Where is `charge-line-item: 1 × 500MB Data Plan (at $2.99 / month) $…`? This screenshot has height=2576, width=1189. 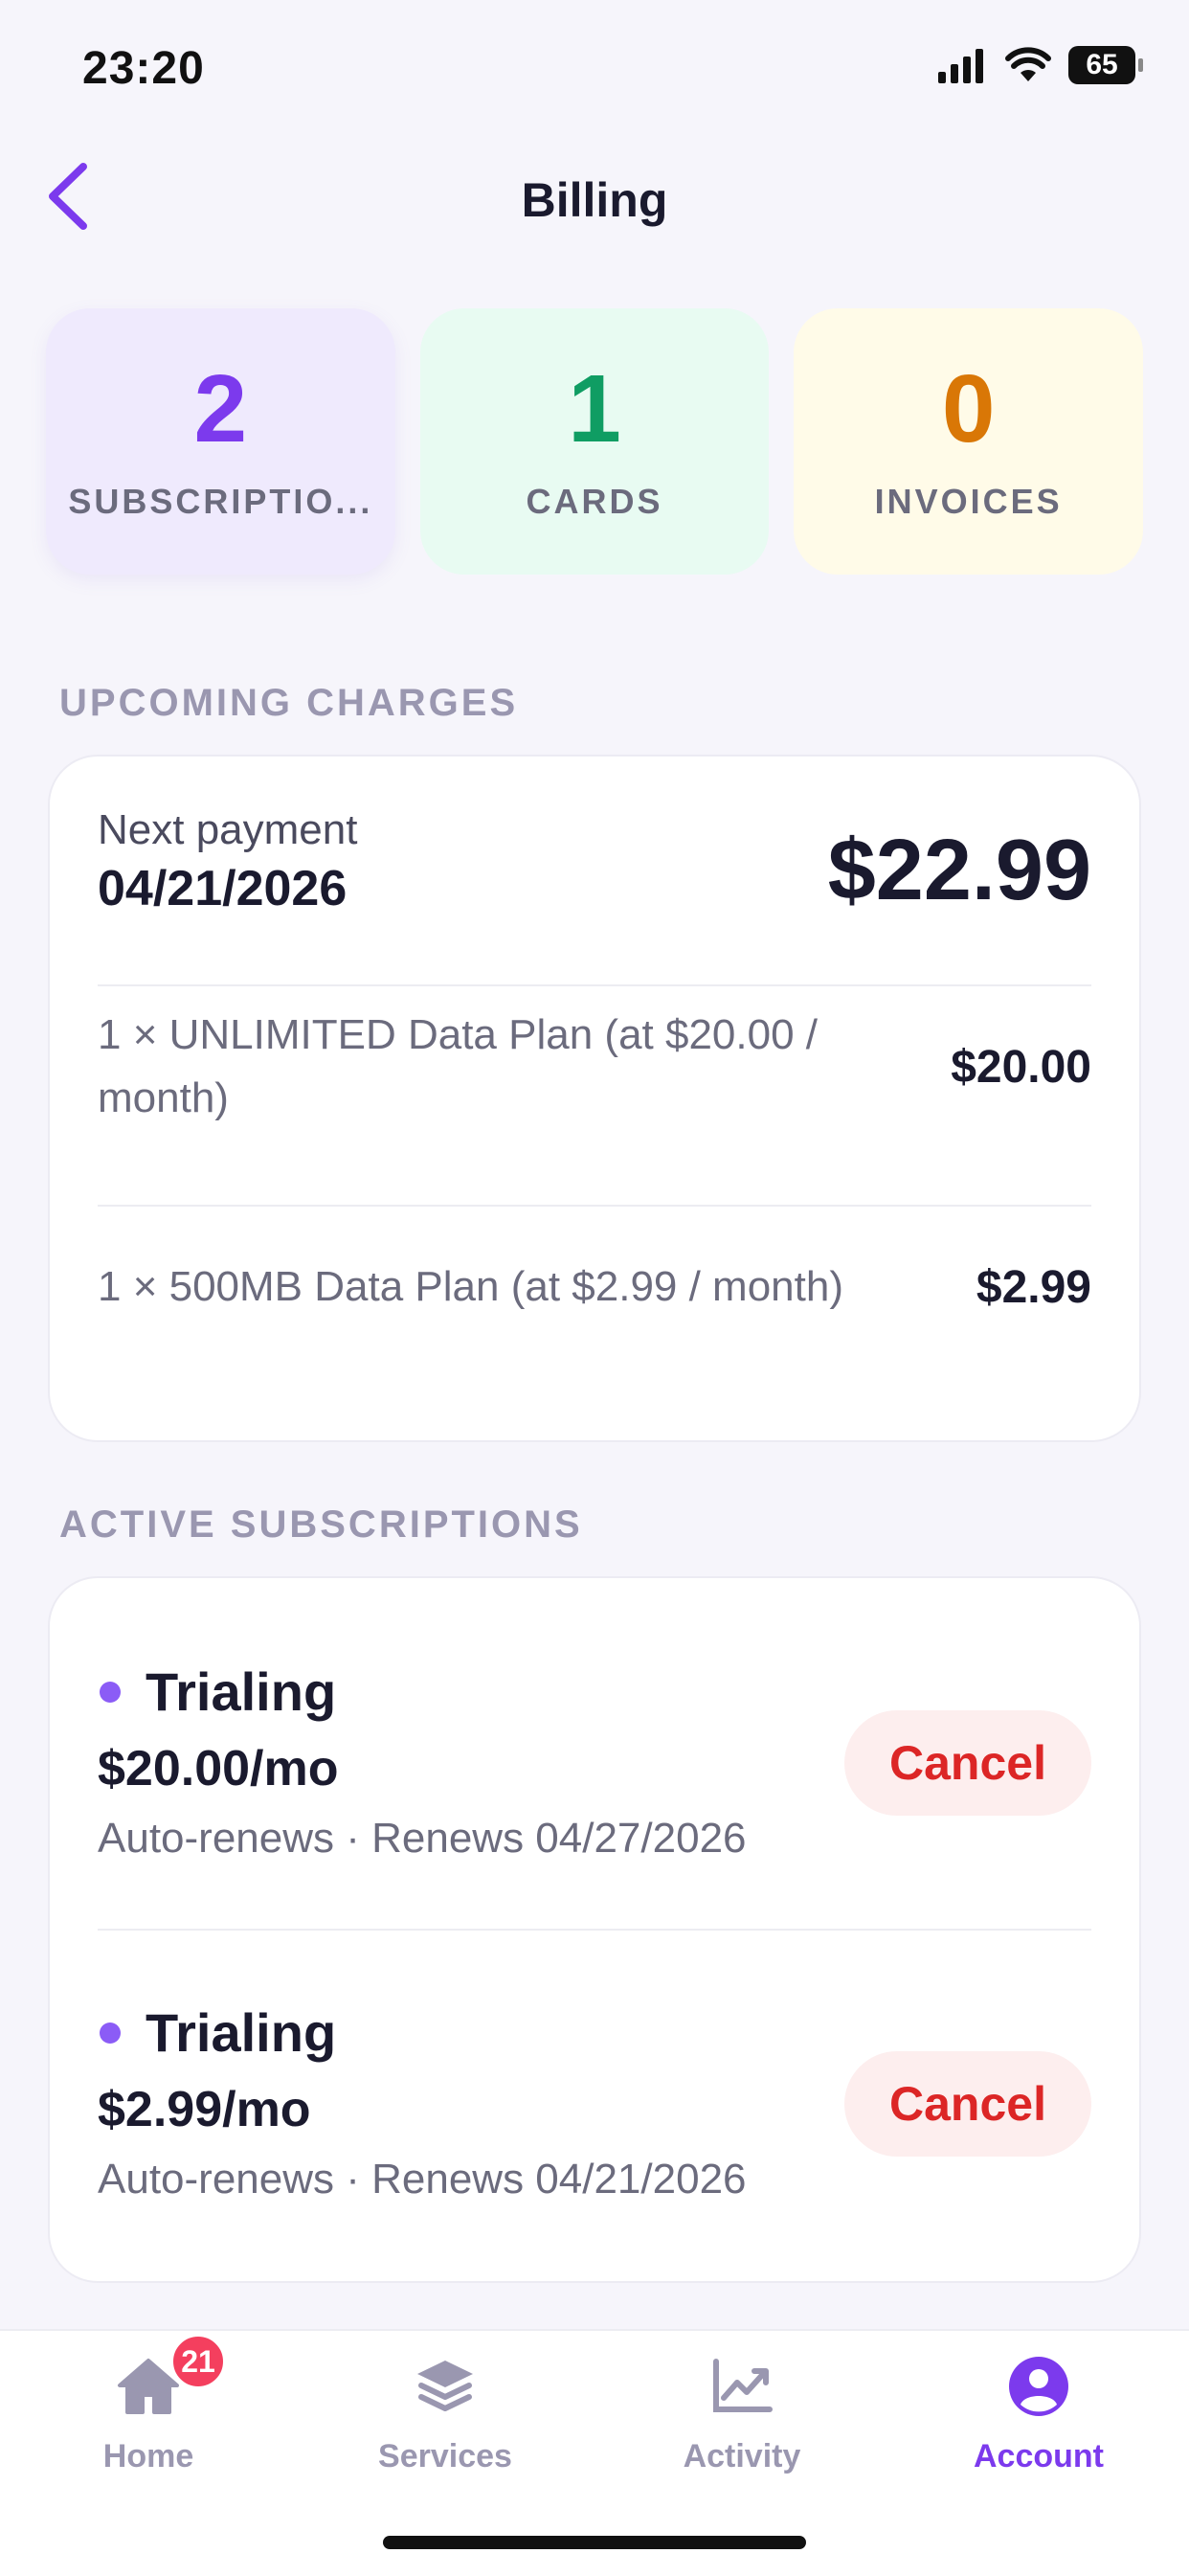 charge-line-item: 1 × 500MB Data Plan (at $2.99 / month) $… is located at coordinates (594, 1287).